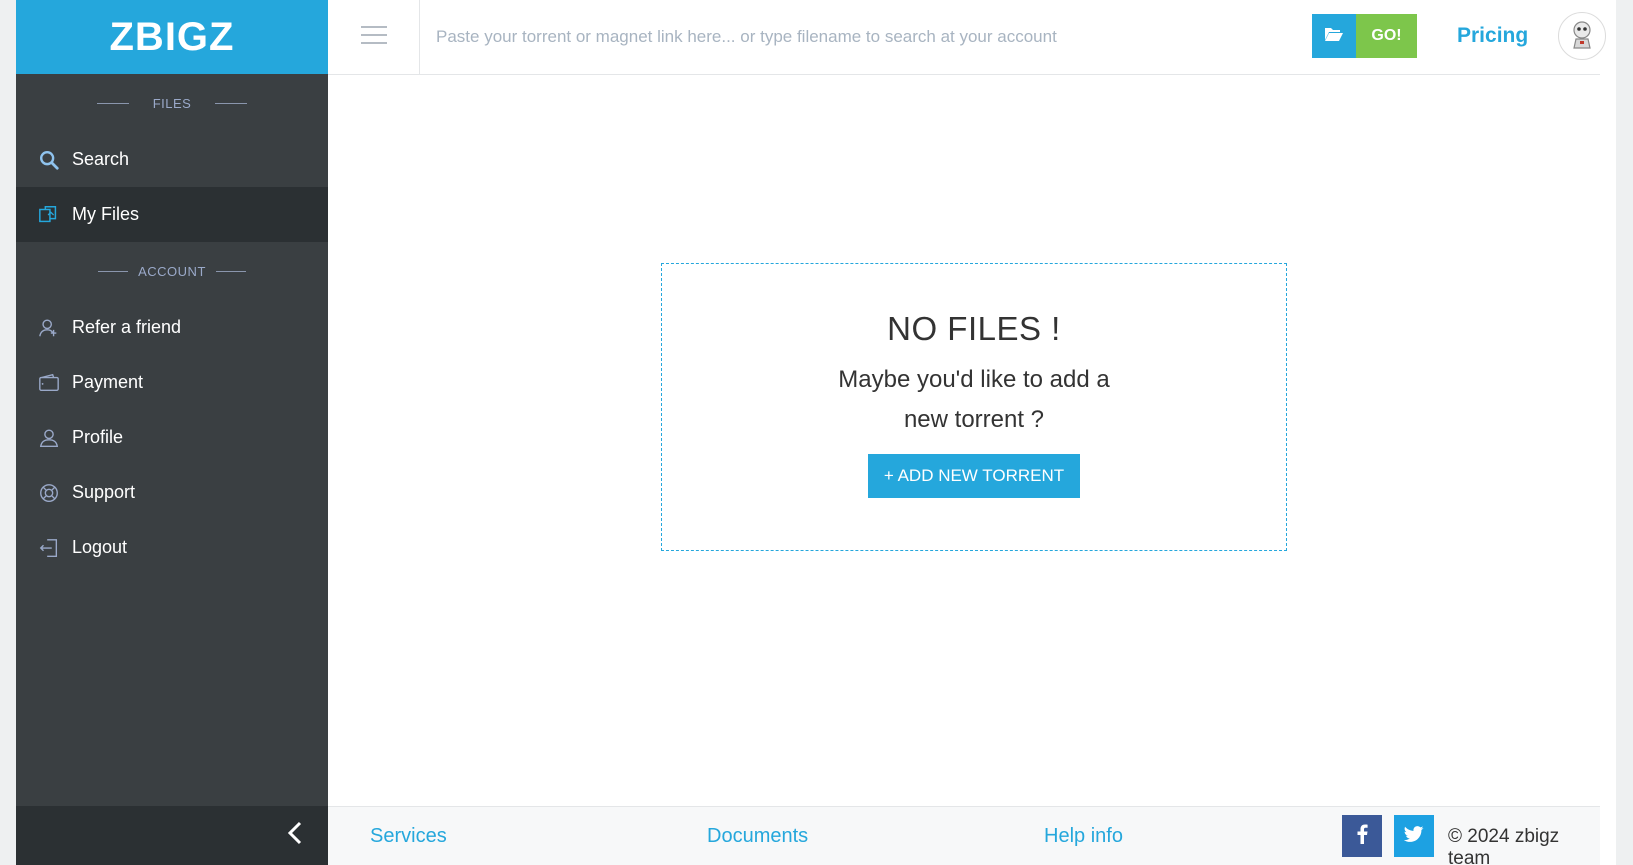 The height and width of the screenshot is (865, 1633). I want to click on sidebar-footer, so click(172, 835).